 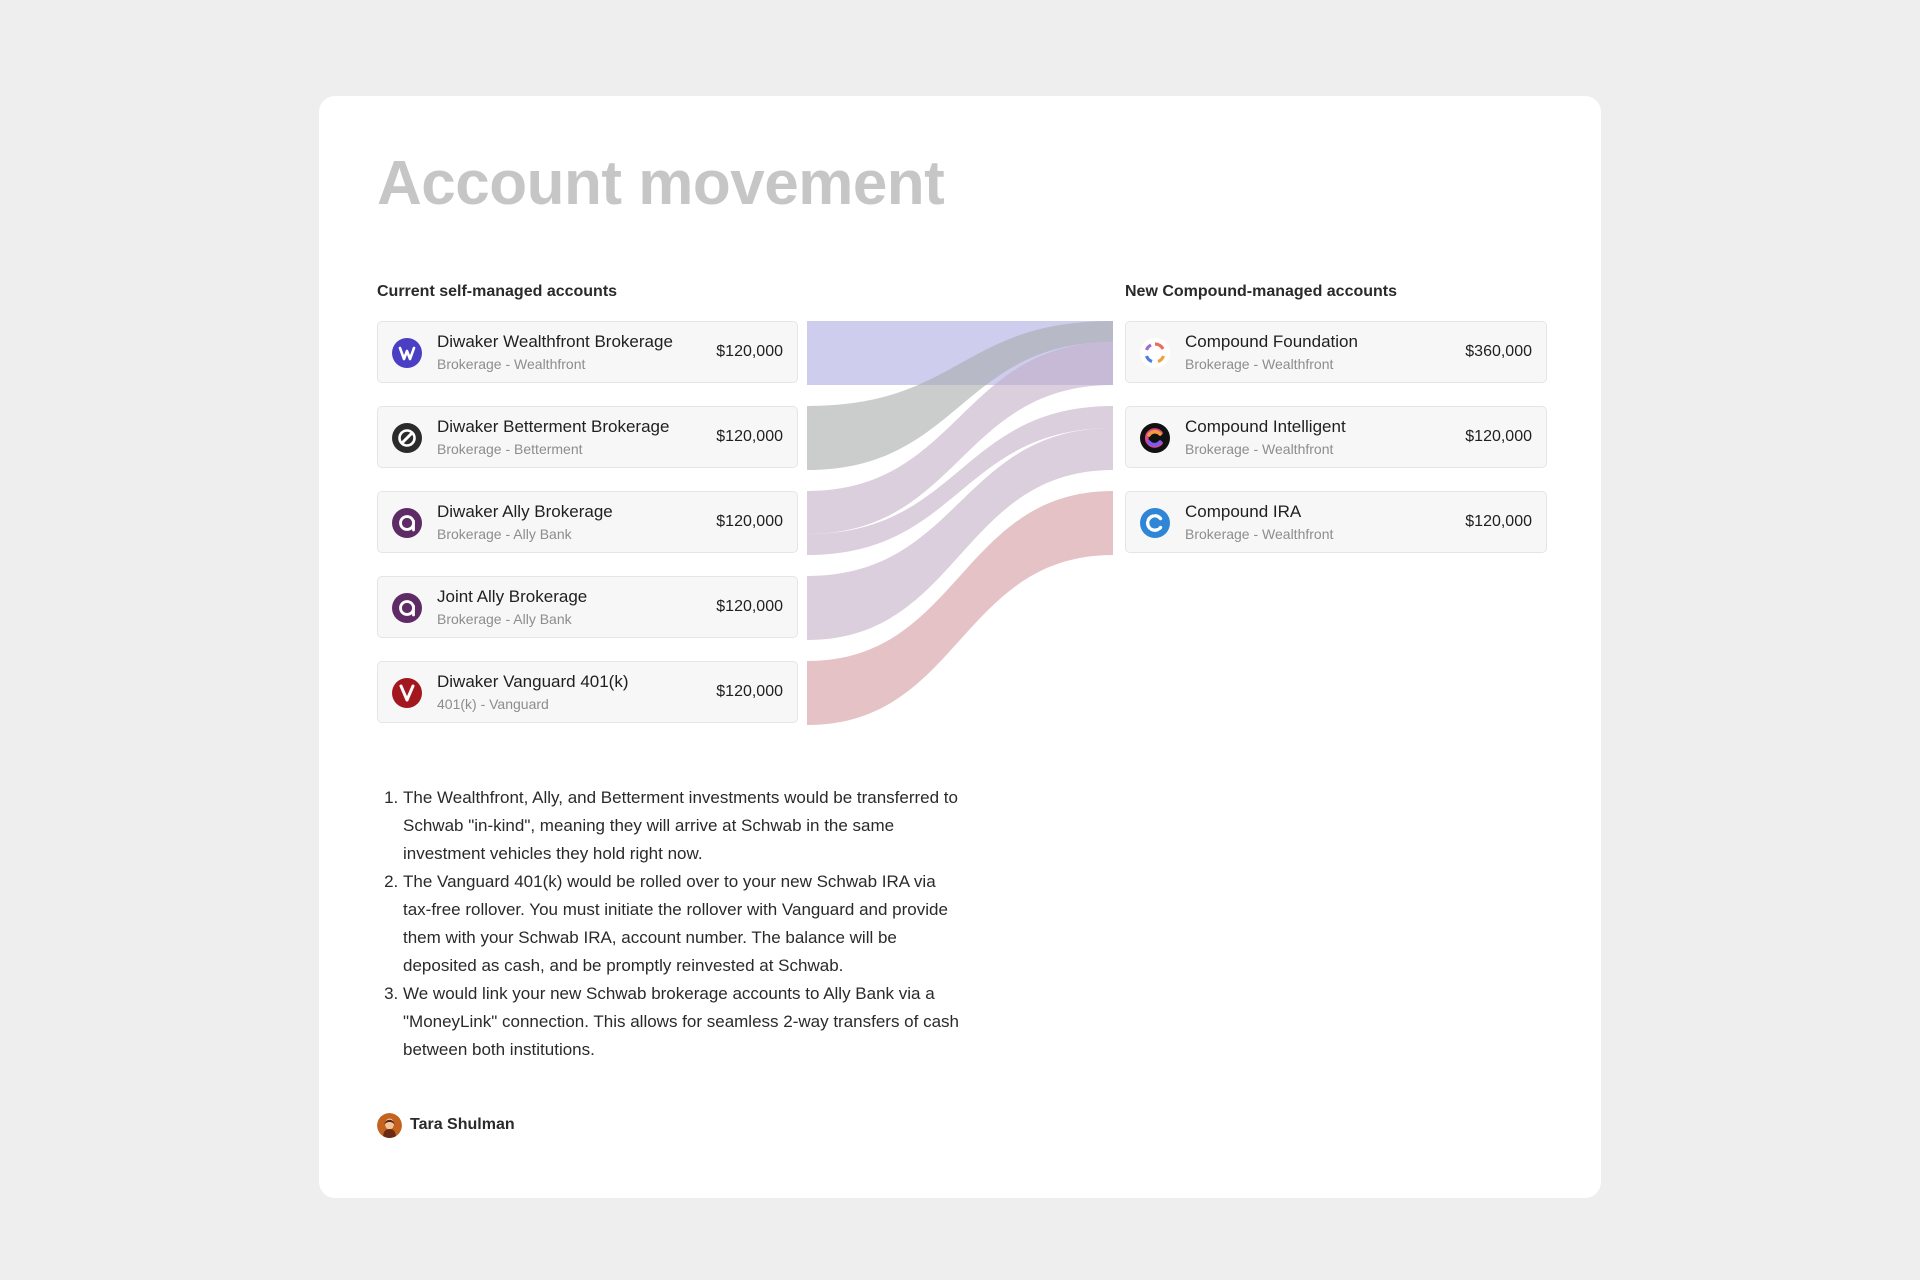 I want to click on account-amount: $360,000, so click(x=1498, y=351).